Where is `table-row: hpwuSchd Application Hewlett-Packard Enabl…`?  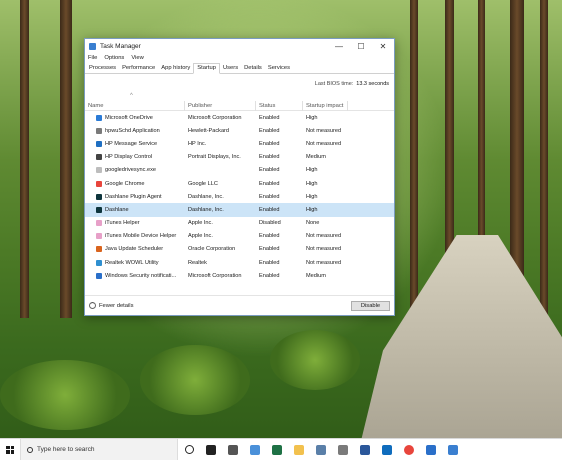
table-row: hpwuSchd Application Hewlett-Packard Enabl… is located at coordinates (239, 130).